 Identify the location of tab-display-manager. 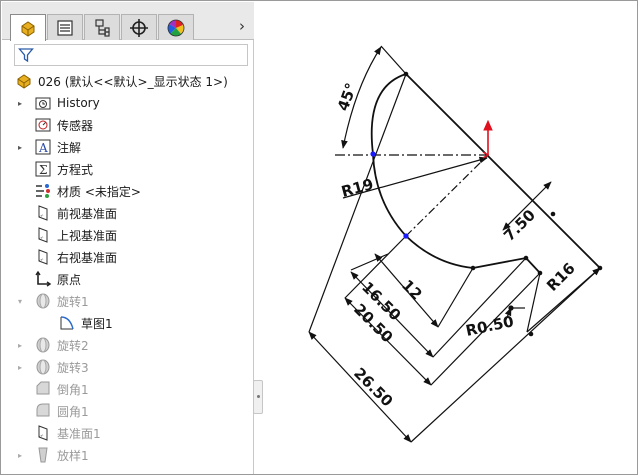
(176, 27).